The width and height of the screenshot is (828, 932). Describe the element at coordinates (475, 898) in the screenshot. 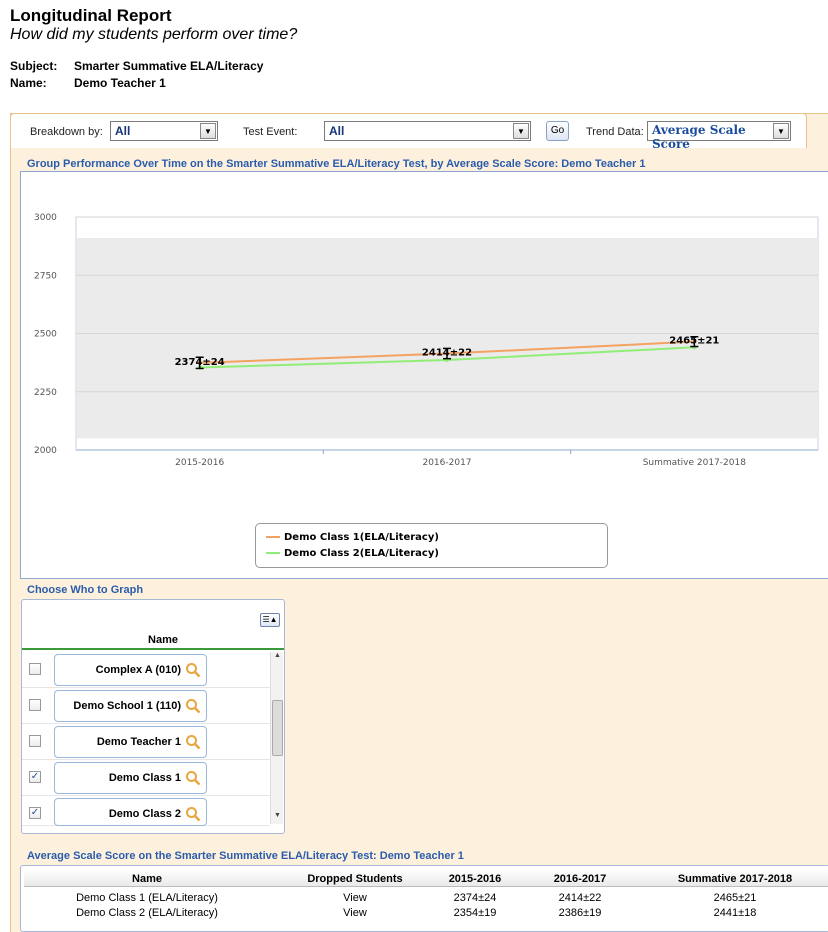

I see `table-cell-score: 2374±24` at that location.